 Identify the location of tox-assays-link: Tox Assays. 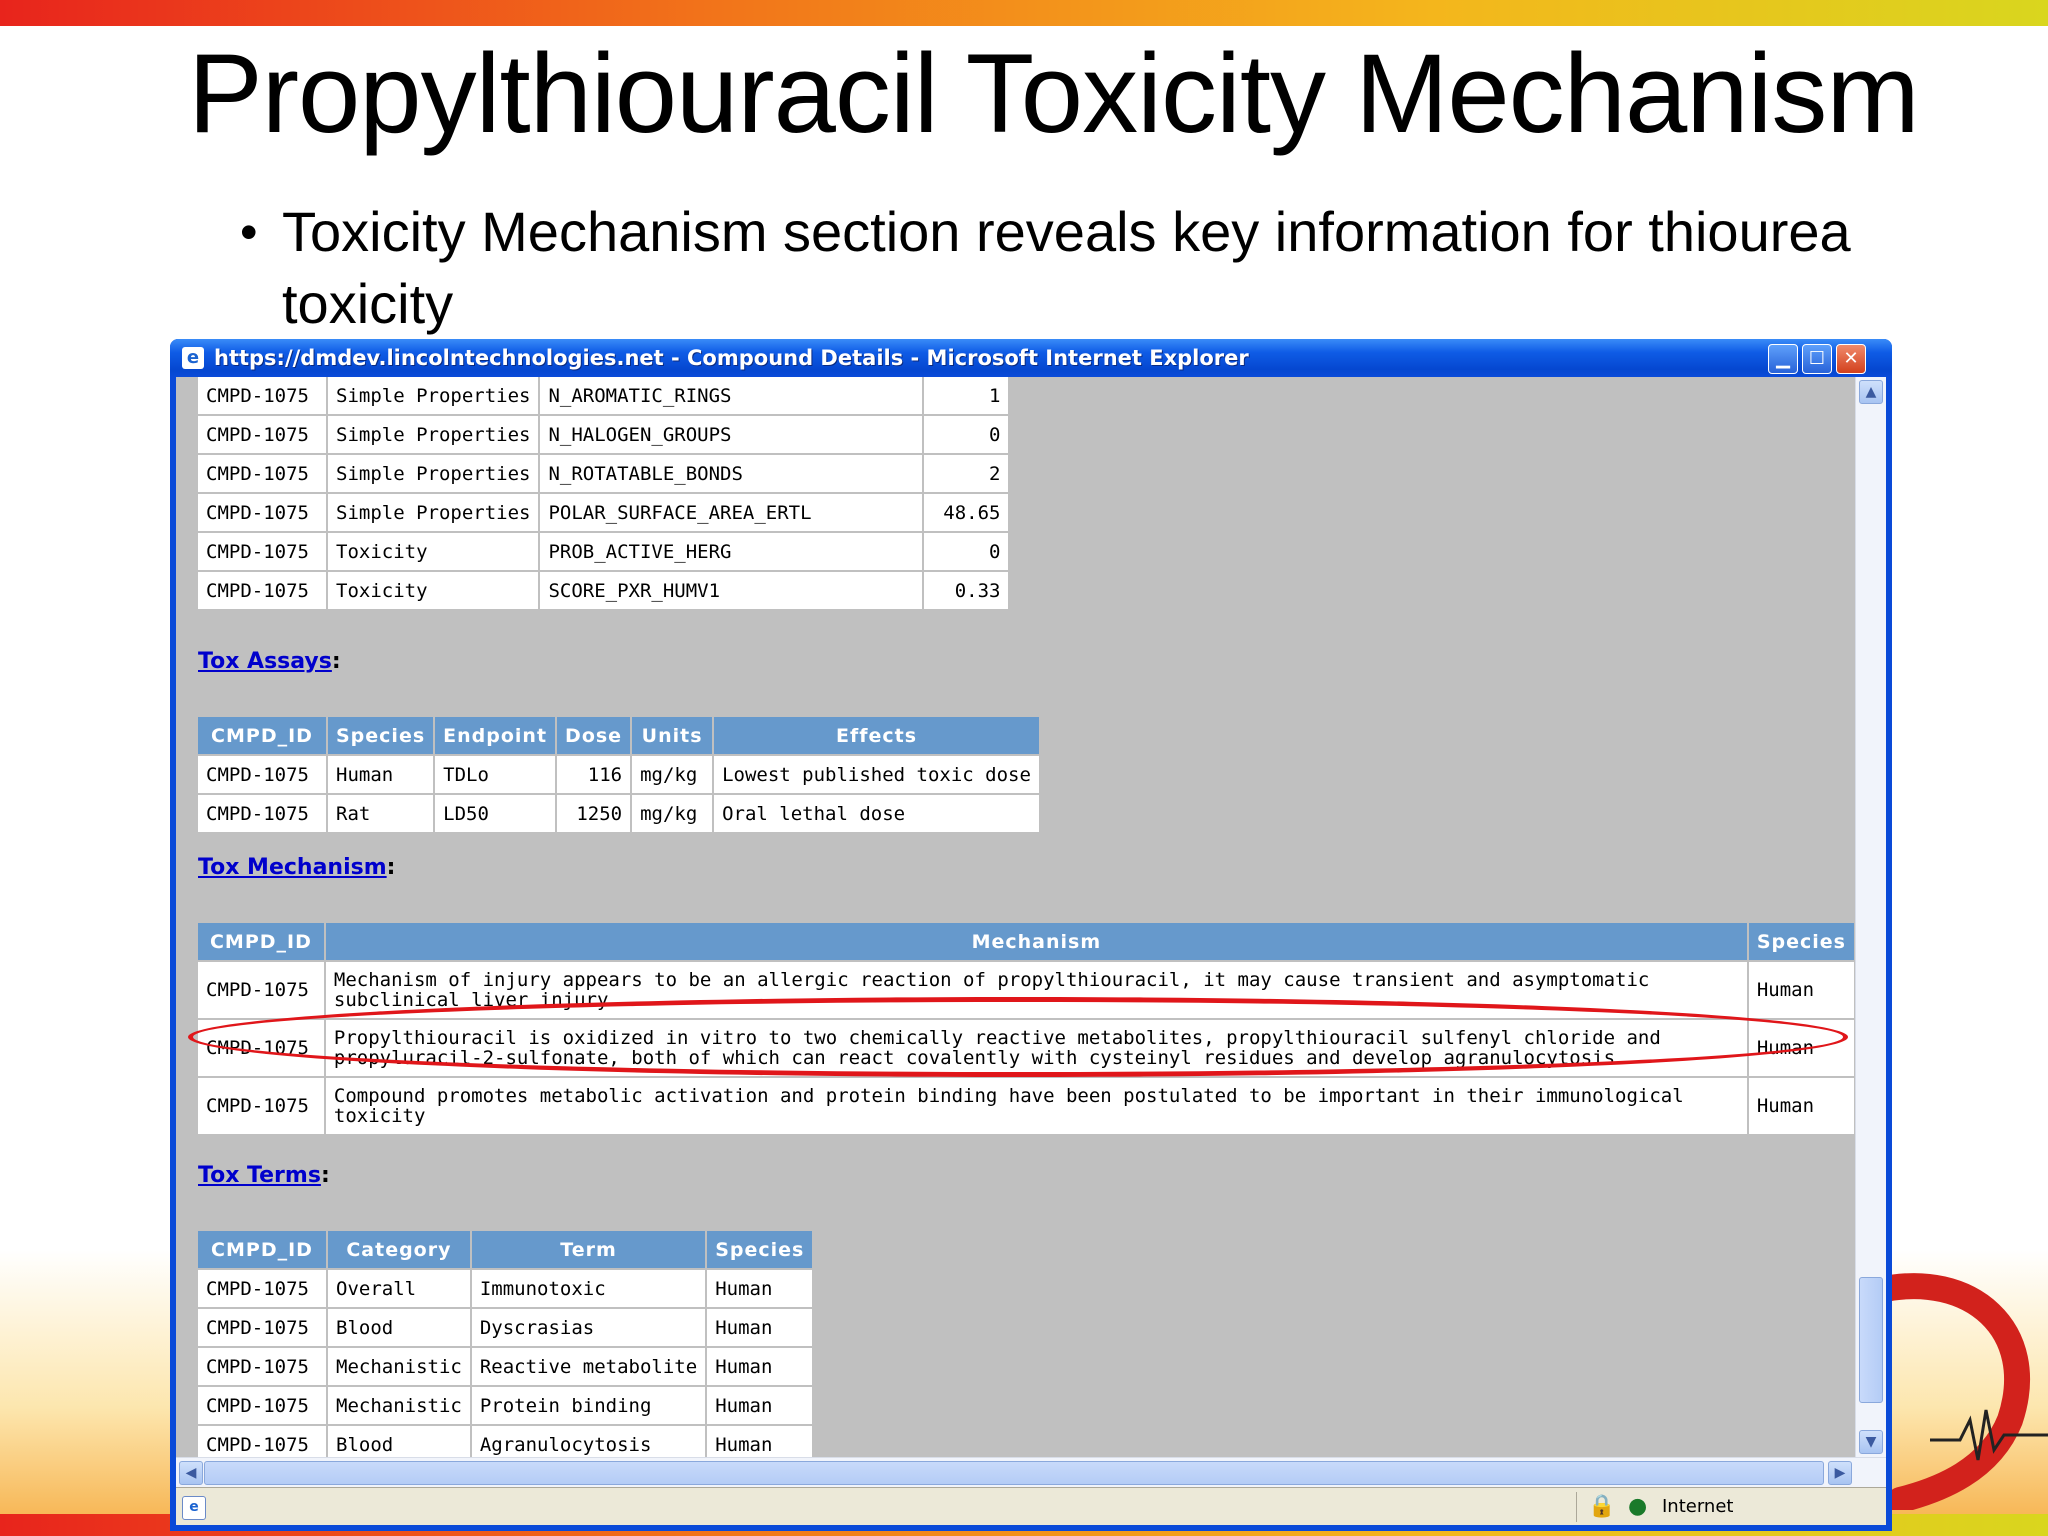
(265, 661).